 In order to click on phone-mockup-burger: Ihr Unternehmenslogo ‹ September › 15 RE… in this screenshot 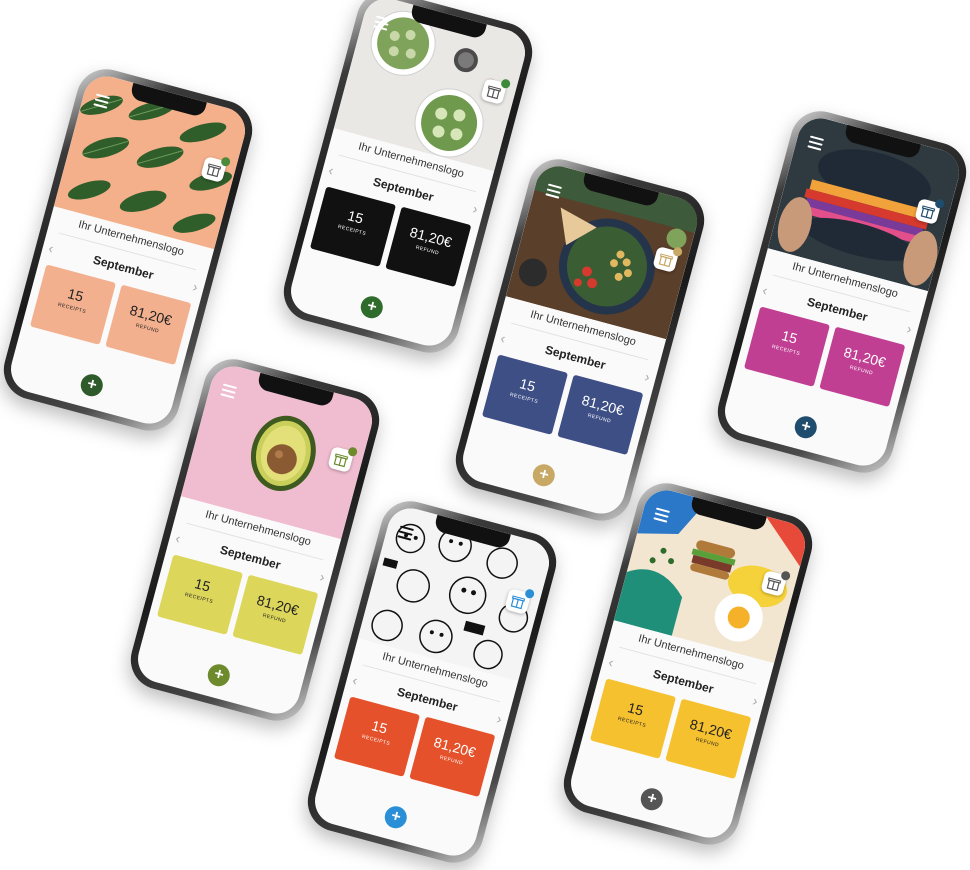, I will do `click(840, 292)`.